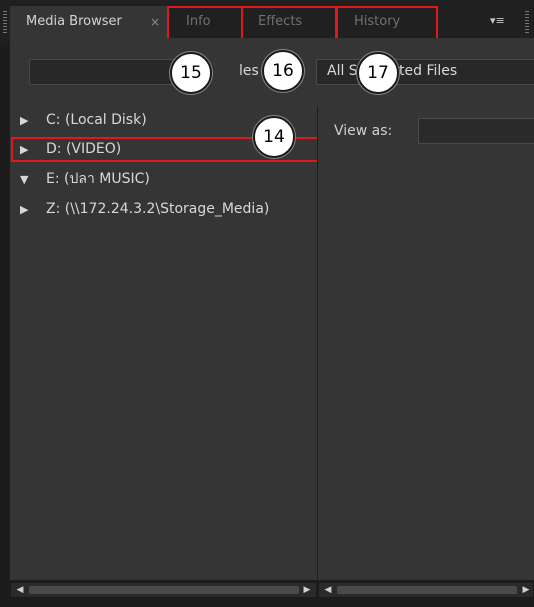  I want to click on tree-item-label: E: (ปลา MUSIC), so click(98, 179).